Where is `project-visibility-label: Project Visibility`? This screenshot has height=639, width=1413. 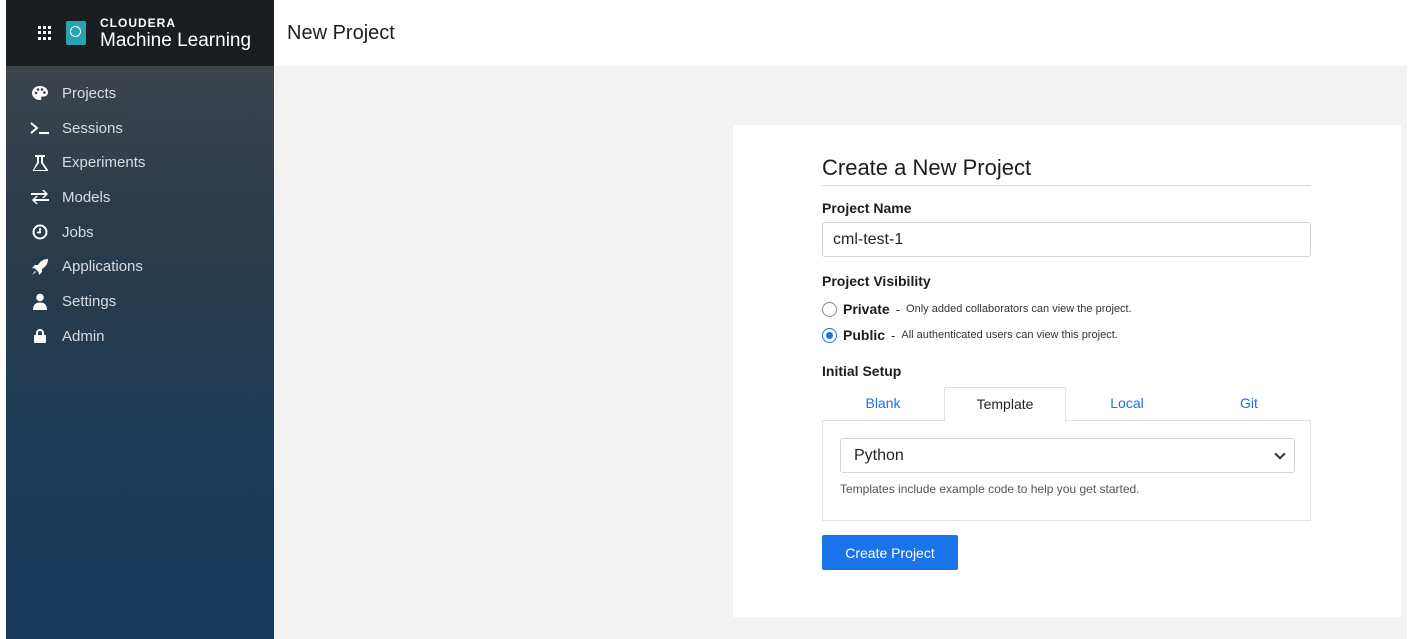 project-visibility-label: Project Visibility is located at coordinates (876, 281).